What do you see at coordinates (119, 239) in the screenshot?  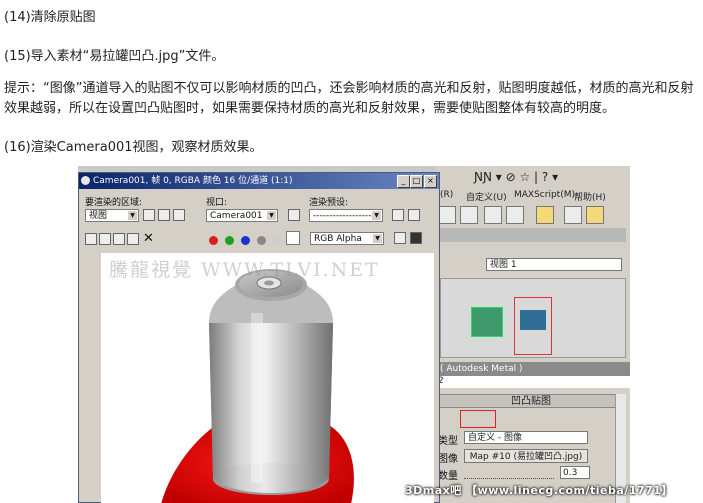 I see `clone-icon` at bounding box center [119, 239].